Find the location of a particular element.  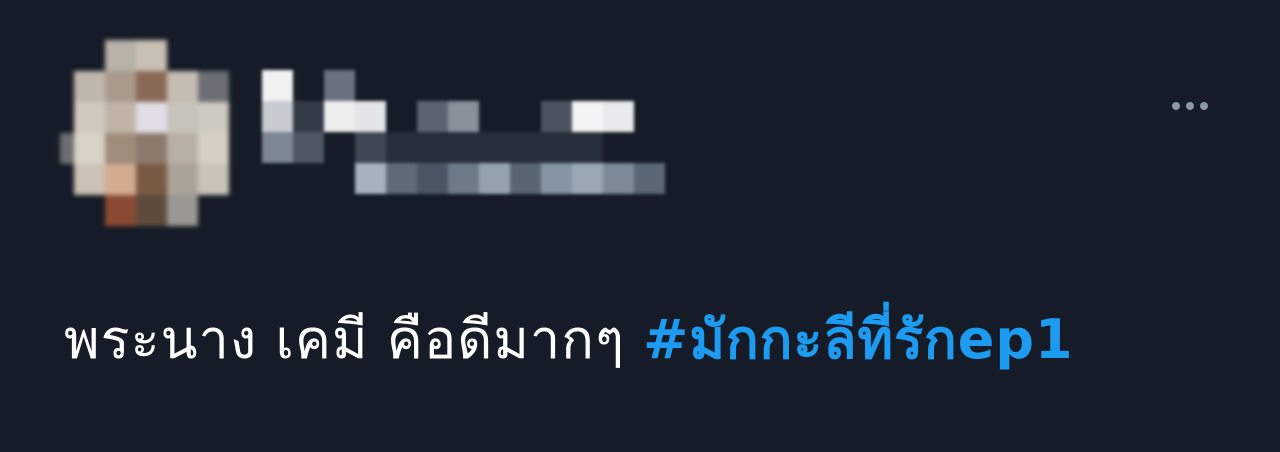

more-options-button is located at coordinates (1190, 106).